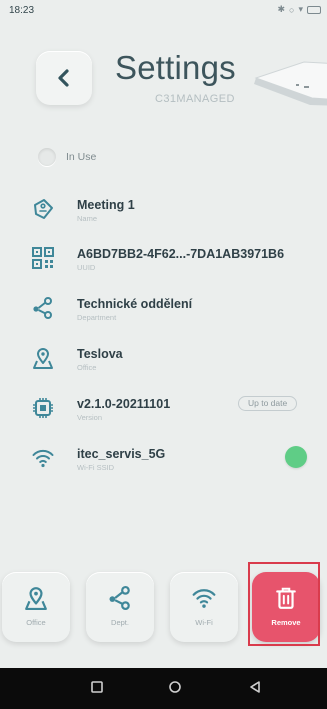 Image resolution: width=327 pixels, height=709 pixels. I want to click on row-value: Meeting 1, so click(106, 205).